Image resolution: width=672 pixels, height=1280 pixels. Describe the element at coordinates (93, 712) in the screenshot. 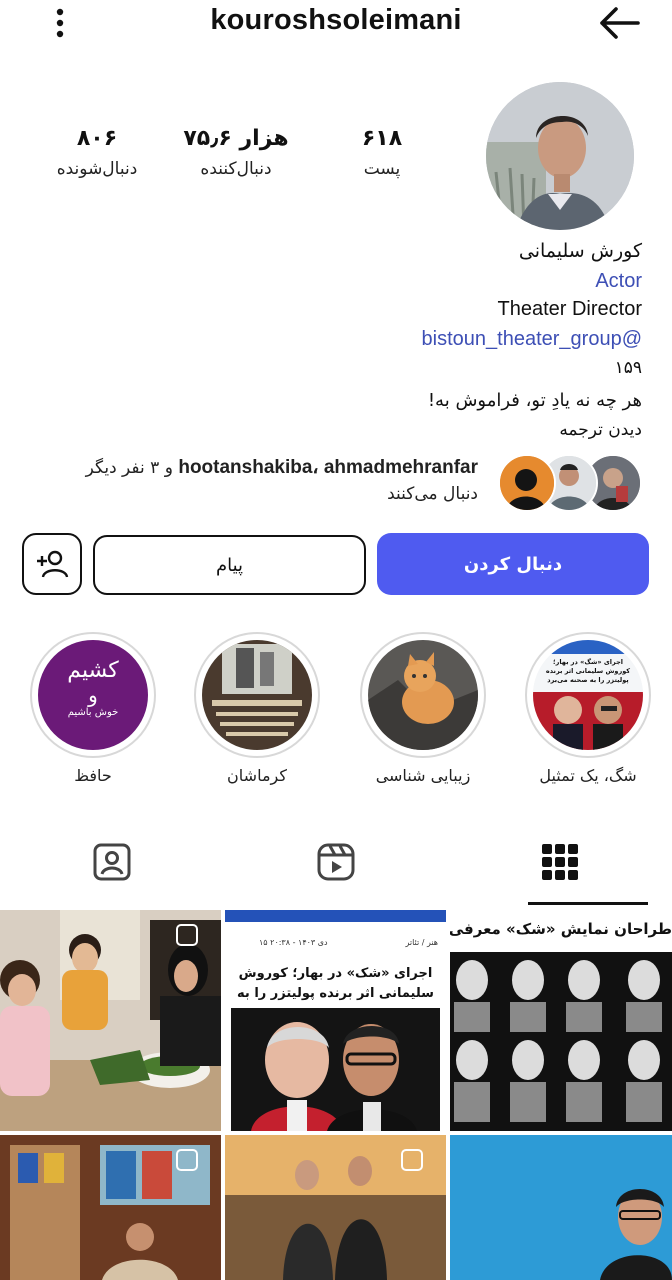

I see `hafez-text-3: خوش باشیم` at that location.